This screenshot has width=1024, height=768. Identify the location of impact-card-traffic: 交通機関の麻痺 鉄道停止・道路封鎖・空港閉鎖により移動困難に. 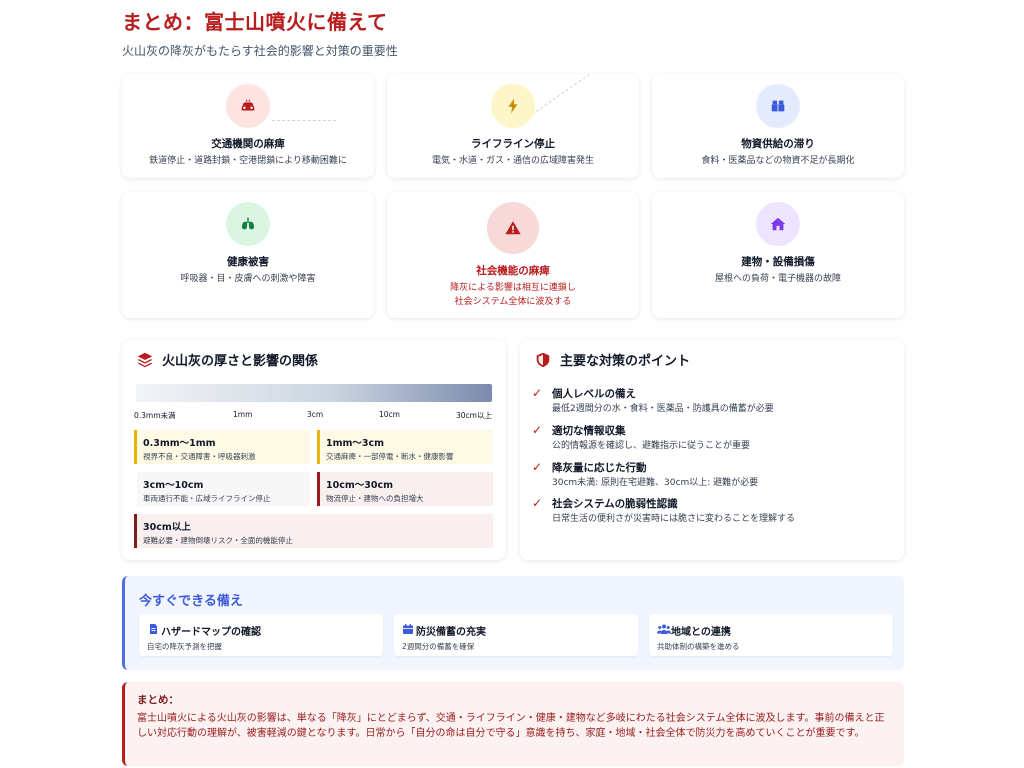
(248, 126).